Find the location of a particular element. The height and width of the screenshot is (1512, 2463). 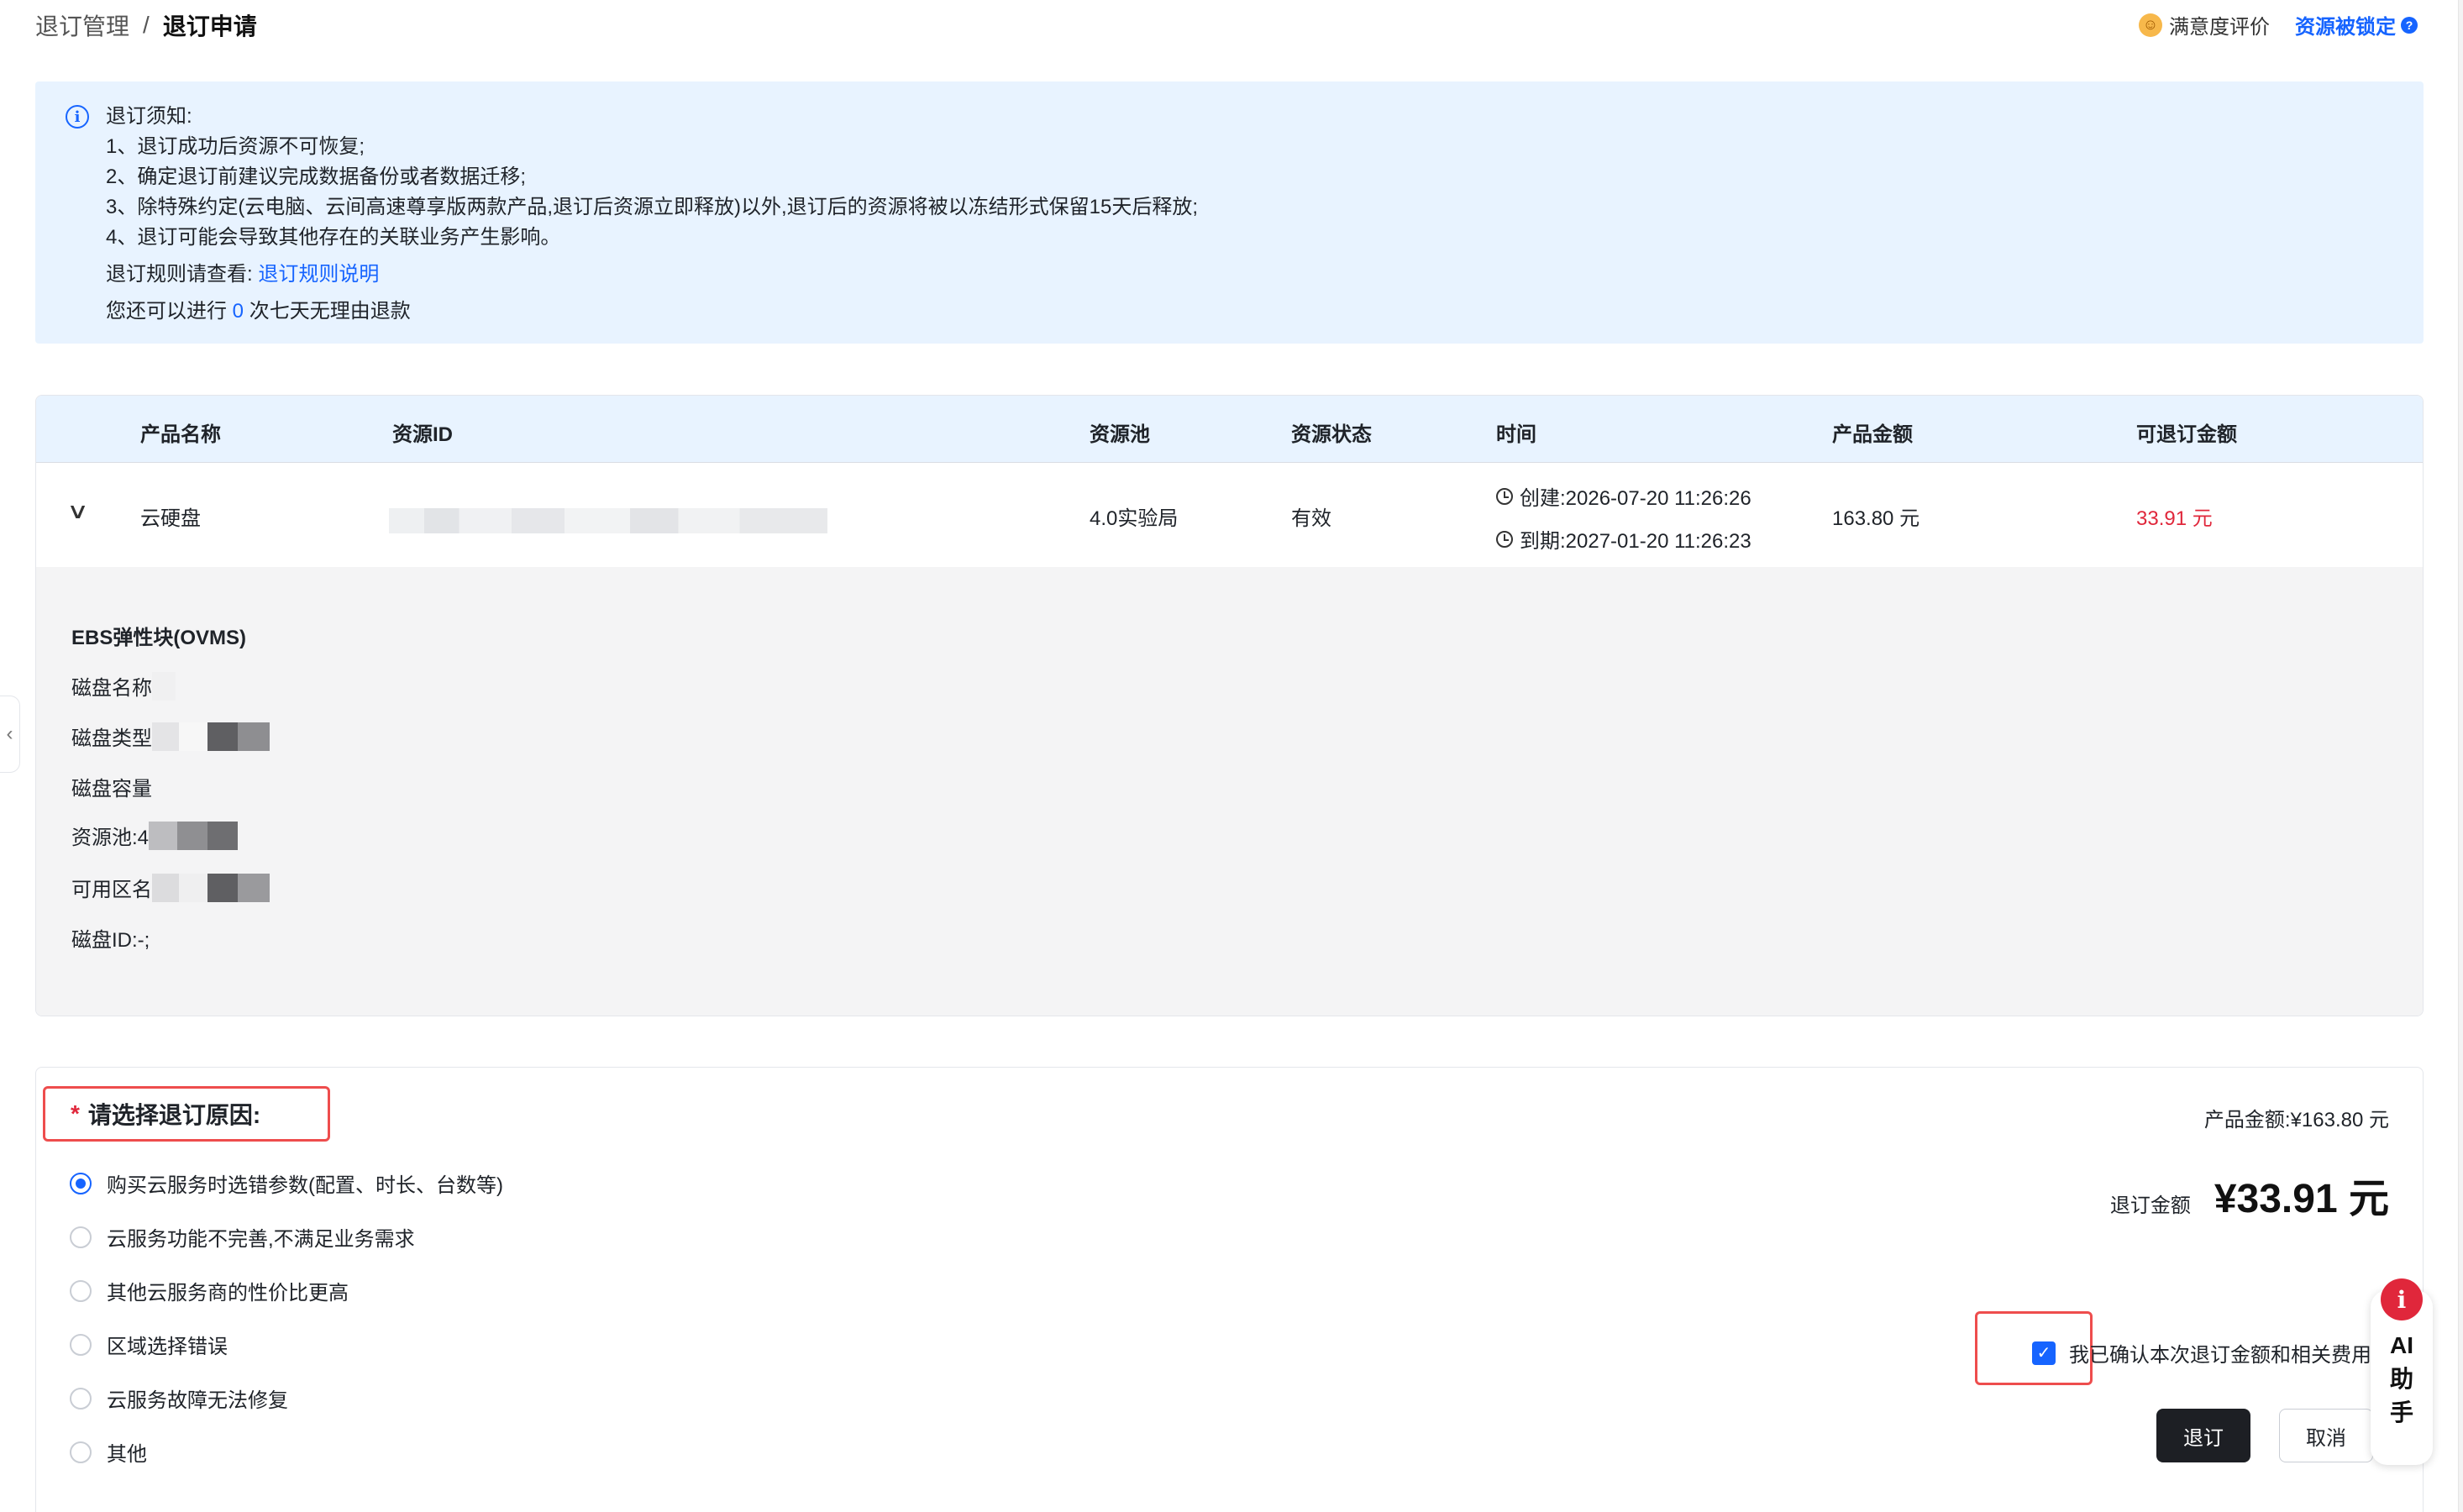

reason-option-label: 云服务功能不完善,不满足业务需求 is located at coordinates (261, 1239).